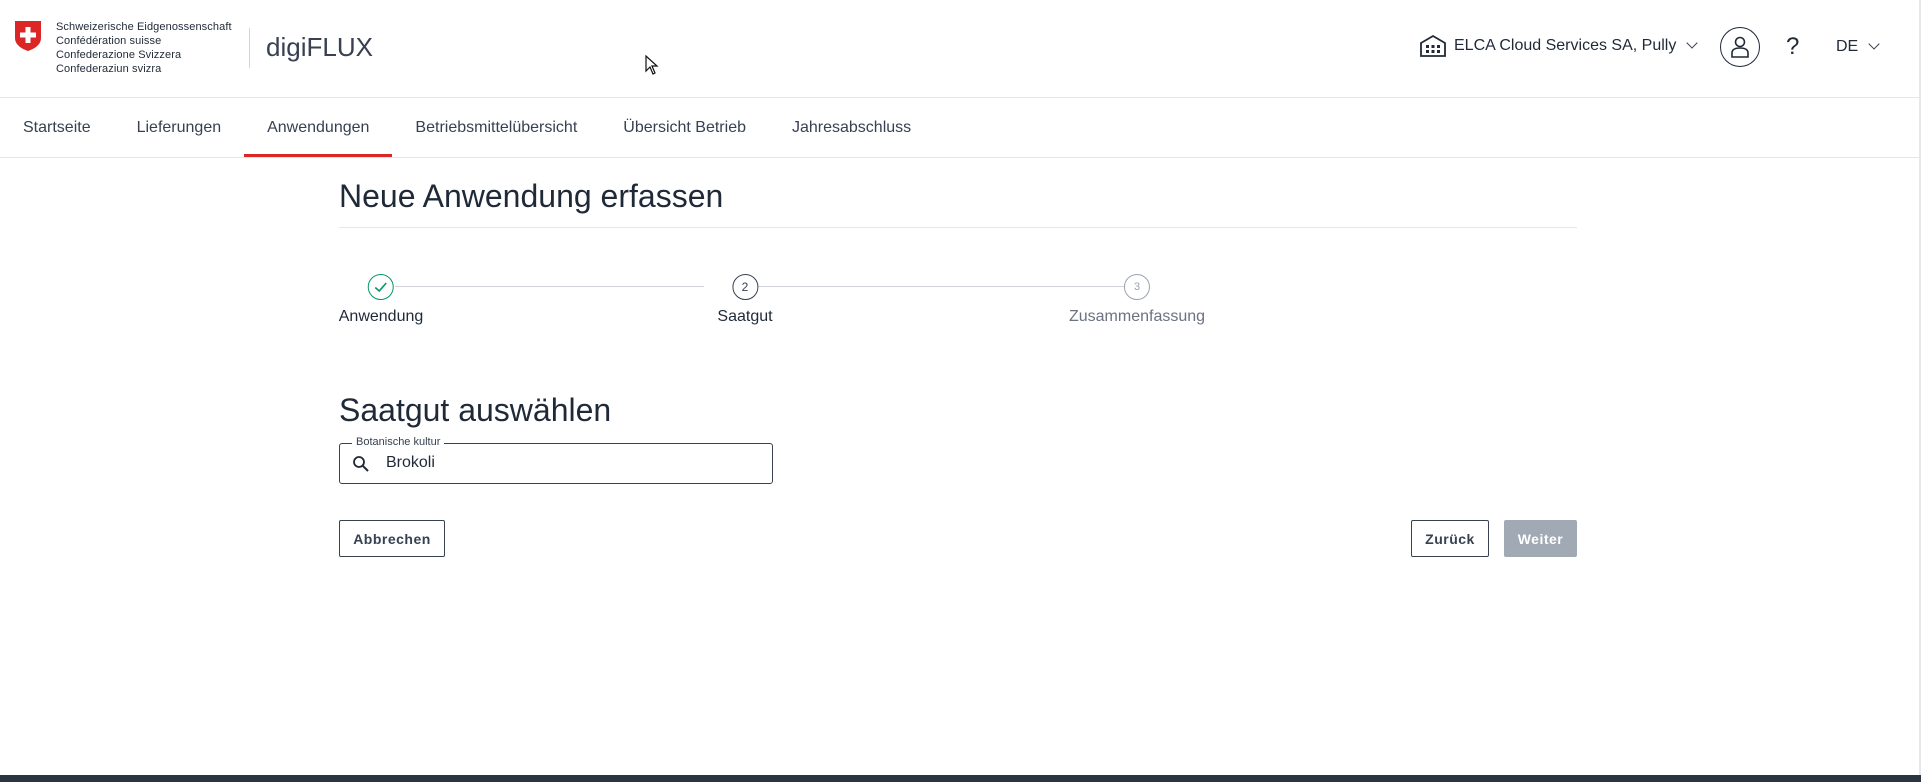 This screenshot has width=1921, height=782. What do you see at coordinates (745, 287) in the screenshot?
I see `step-number: 2` at bounding box center [745, 287].